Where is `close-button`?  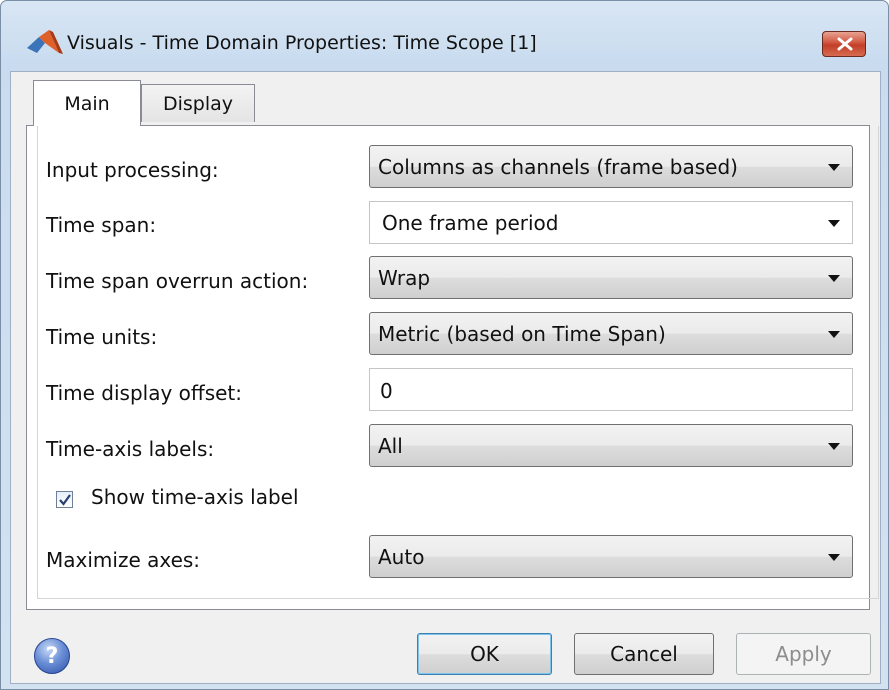 close-button is located at coordinates (844, 44).